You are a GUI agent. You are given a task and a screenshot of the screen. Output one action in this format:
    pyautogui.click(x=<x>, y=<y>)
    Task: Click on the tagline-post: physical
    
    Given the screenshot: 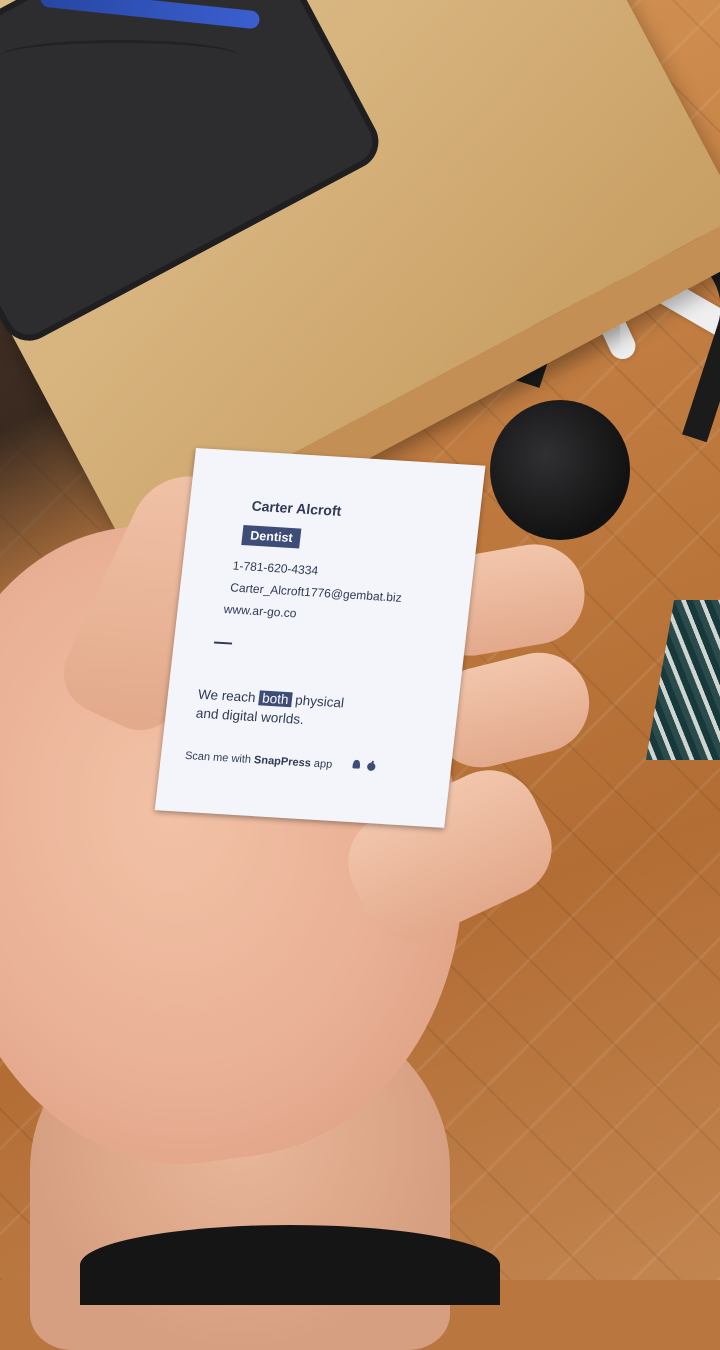 What is the action you would take?
    pyautogui.click(x=319, y=701)
    